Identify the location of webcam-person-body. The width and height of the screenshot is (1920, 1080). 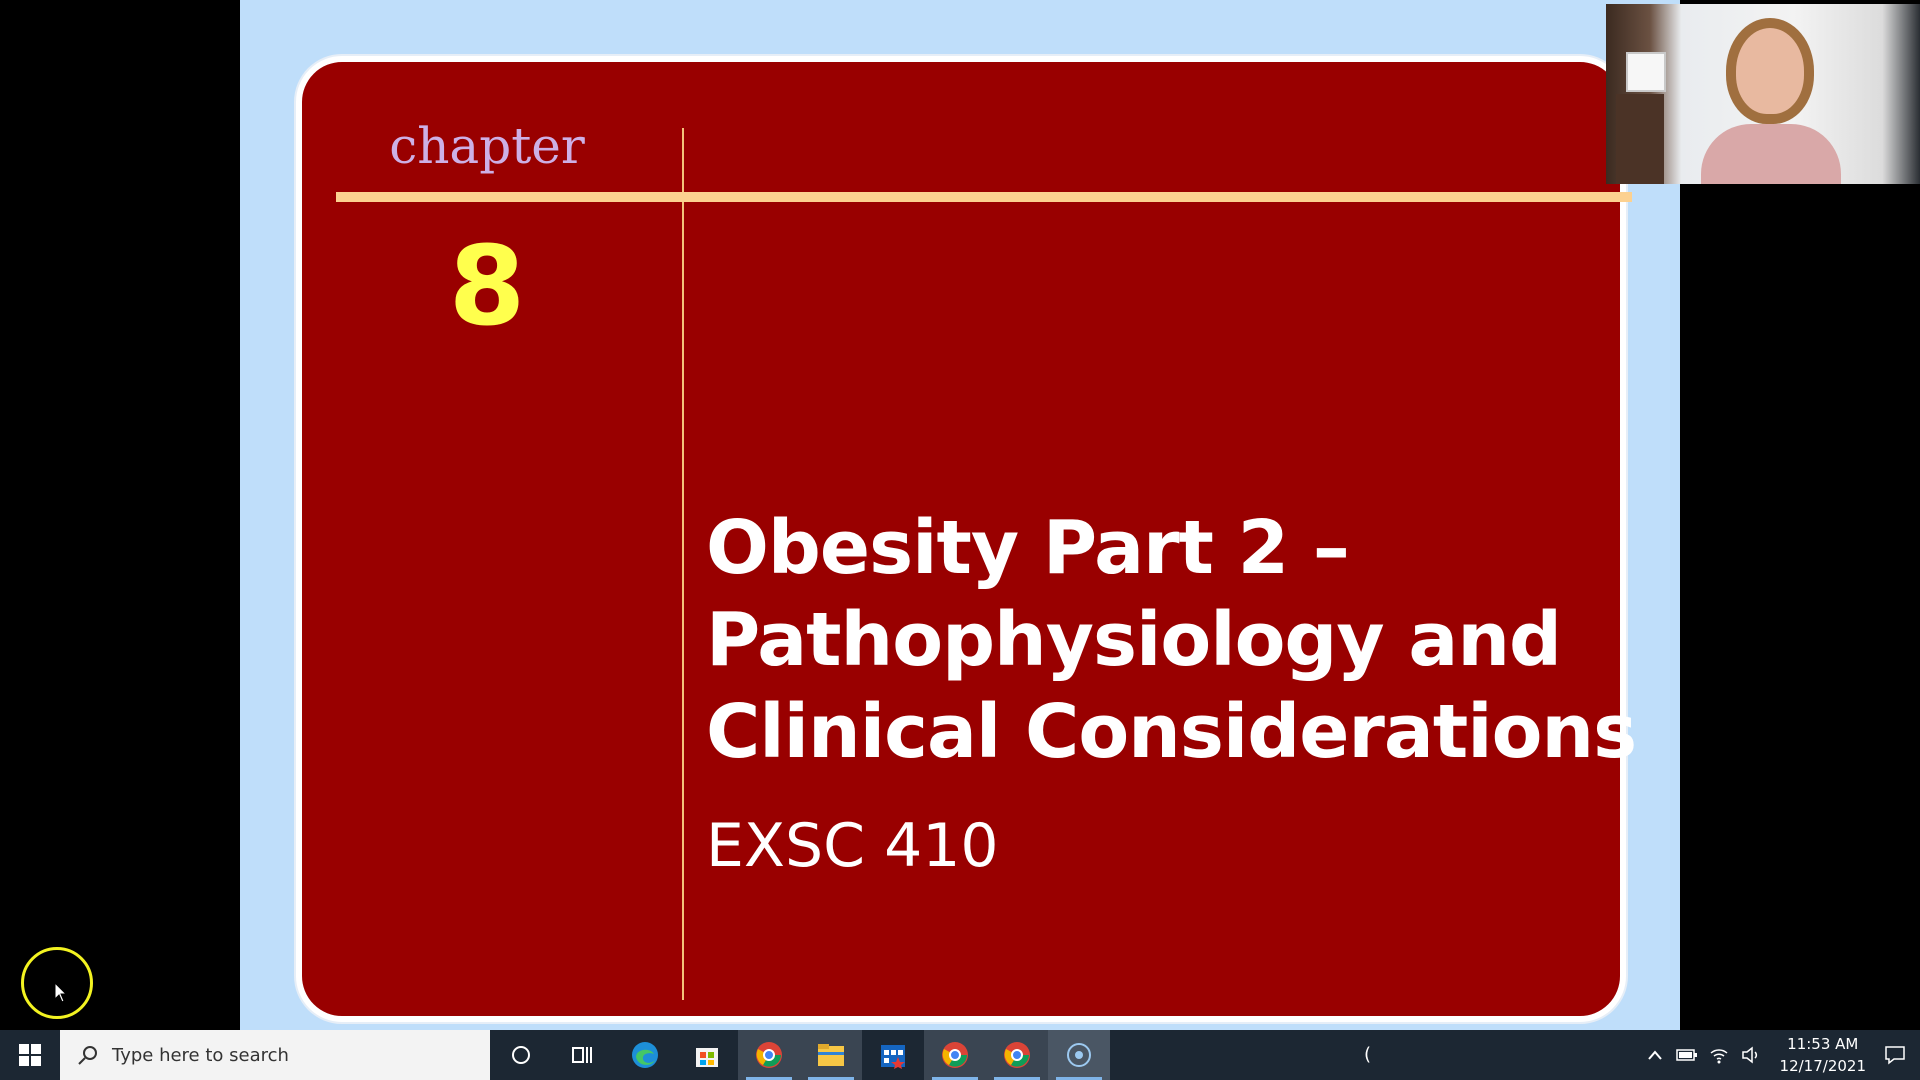
(1771, 154).